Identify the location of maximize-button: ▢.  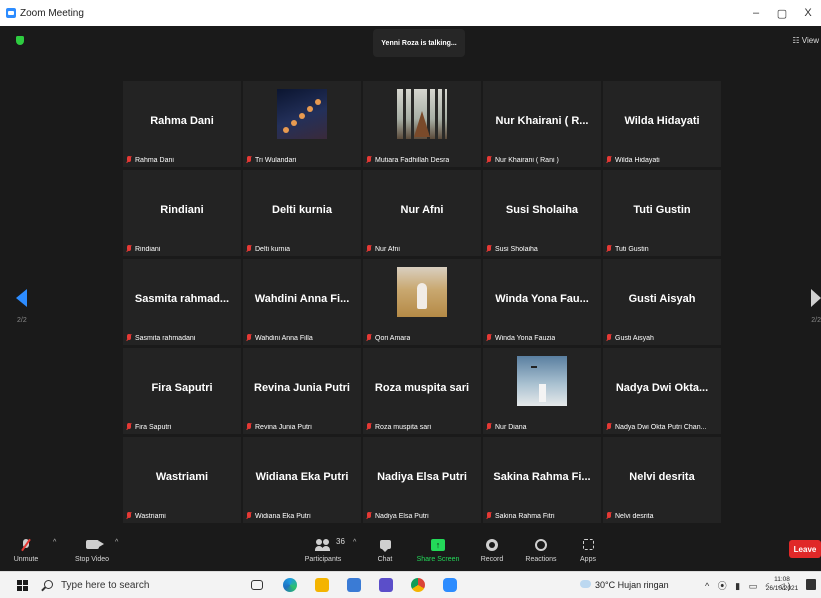
(782, 13).